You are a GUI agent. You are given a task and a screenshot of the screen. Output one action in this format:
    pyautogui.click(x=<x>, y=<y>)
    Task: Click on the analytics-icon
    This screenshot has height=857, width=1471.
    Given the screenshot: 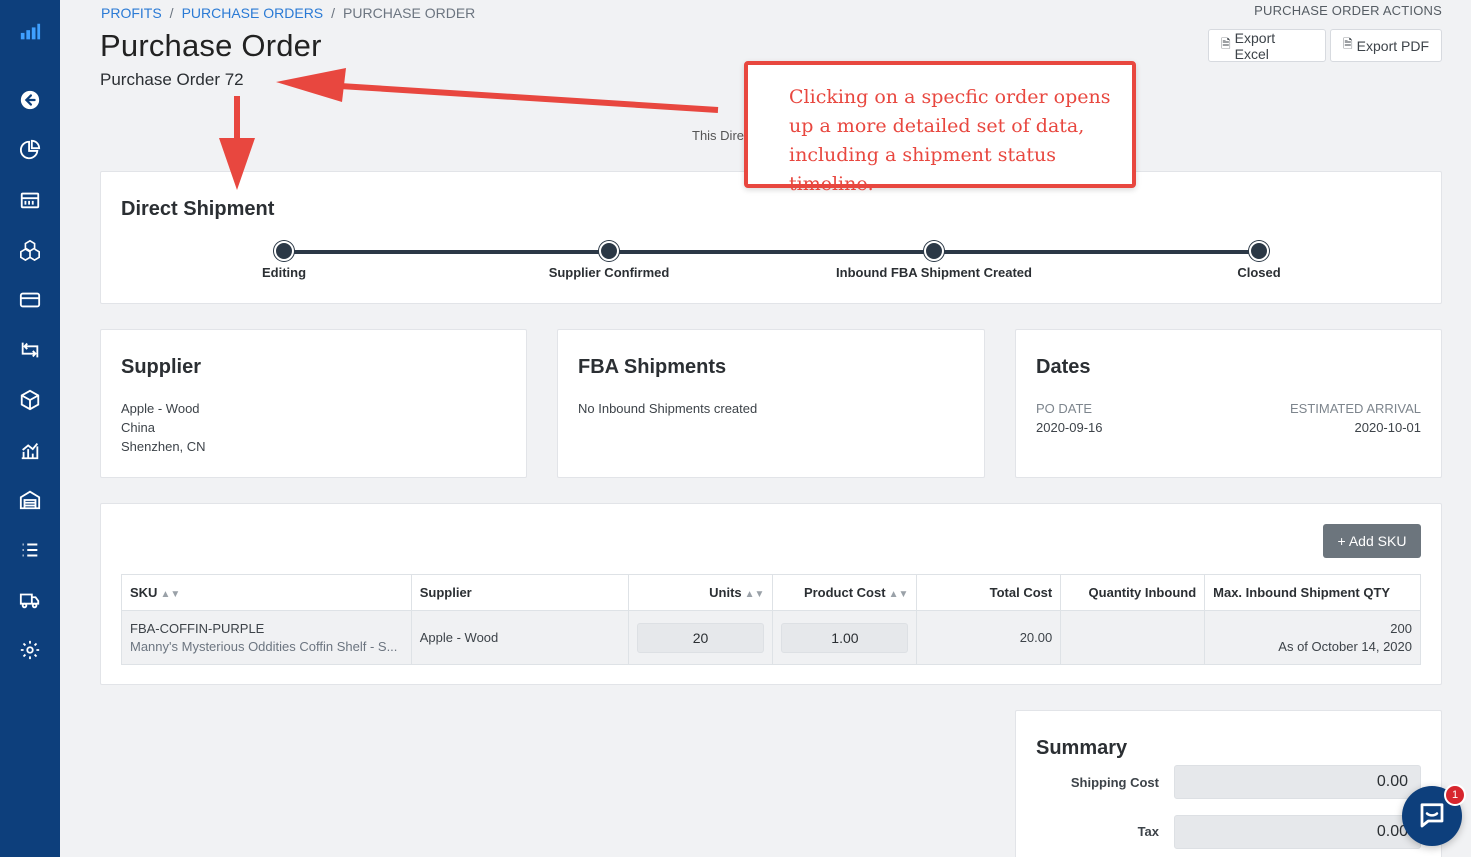 What is the action you would take?
    pyautogui.click(x=30, y=450)
    